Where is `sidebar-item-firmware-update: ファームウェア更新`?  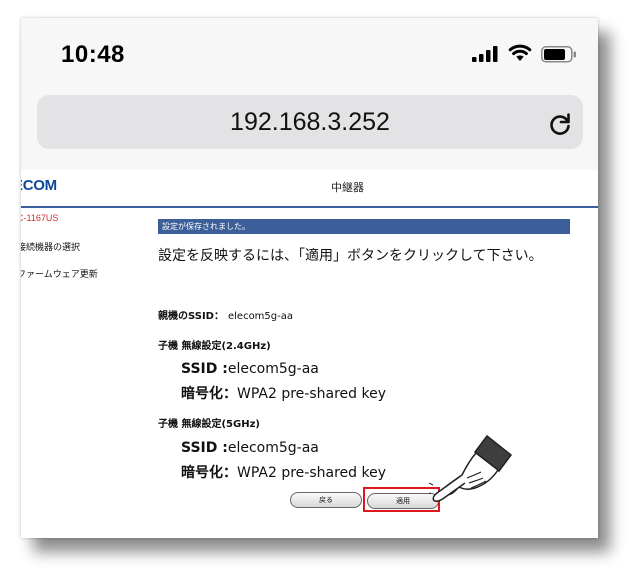 sidebar-item-firmware-update: ファームウェア更新 is located at coordinates (59, 273).